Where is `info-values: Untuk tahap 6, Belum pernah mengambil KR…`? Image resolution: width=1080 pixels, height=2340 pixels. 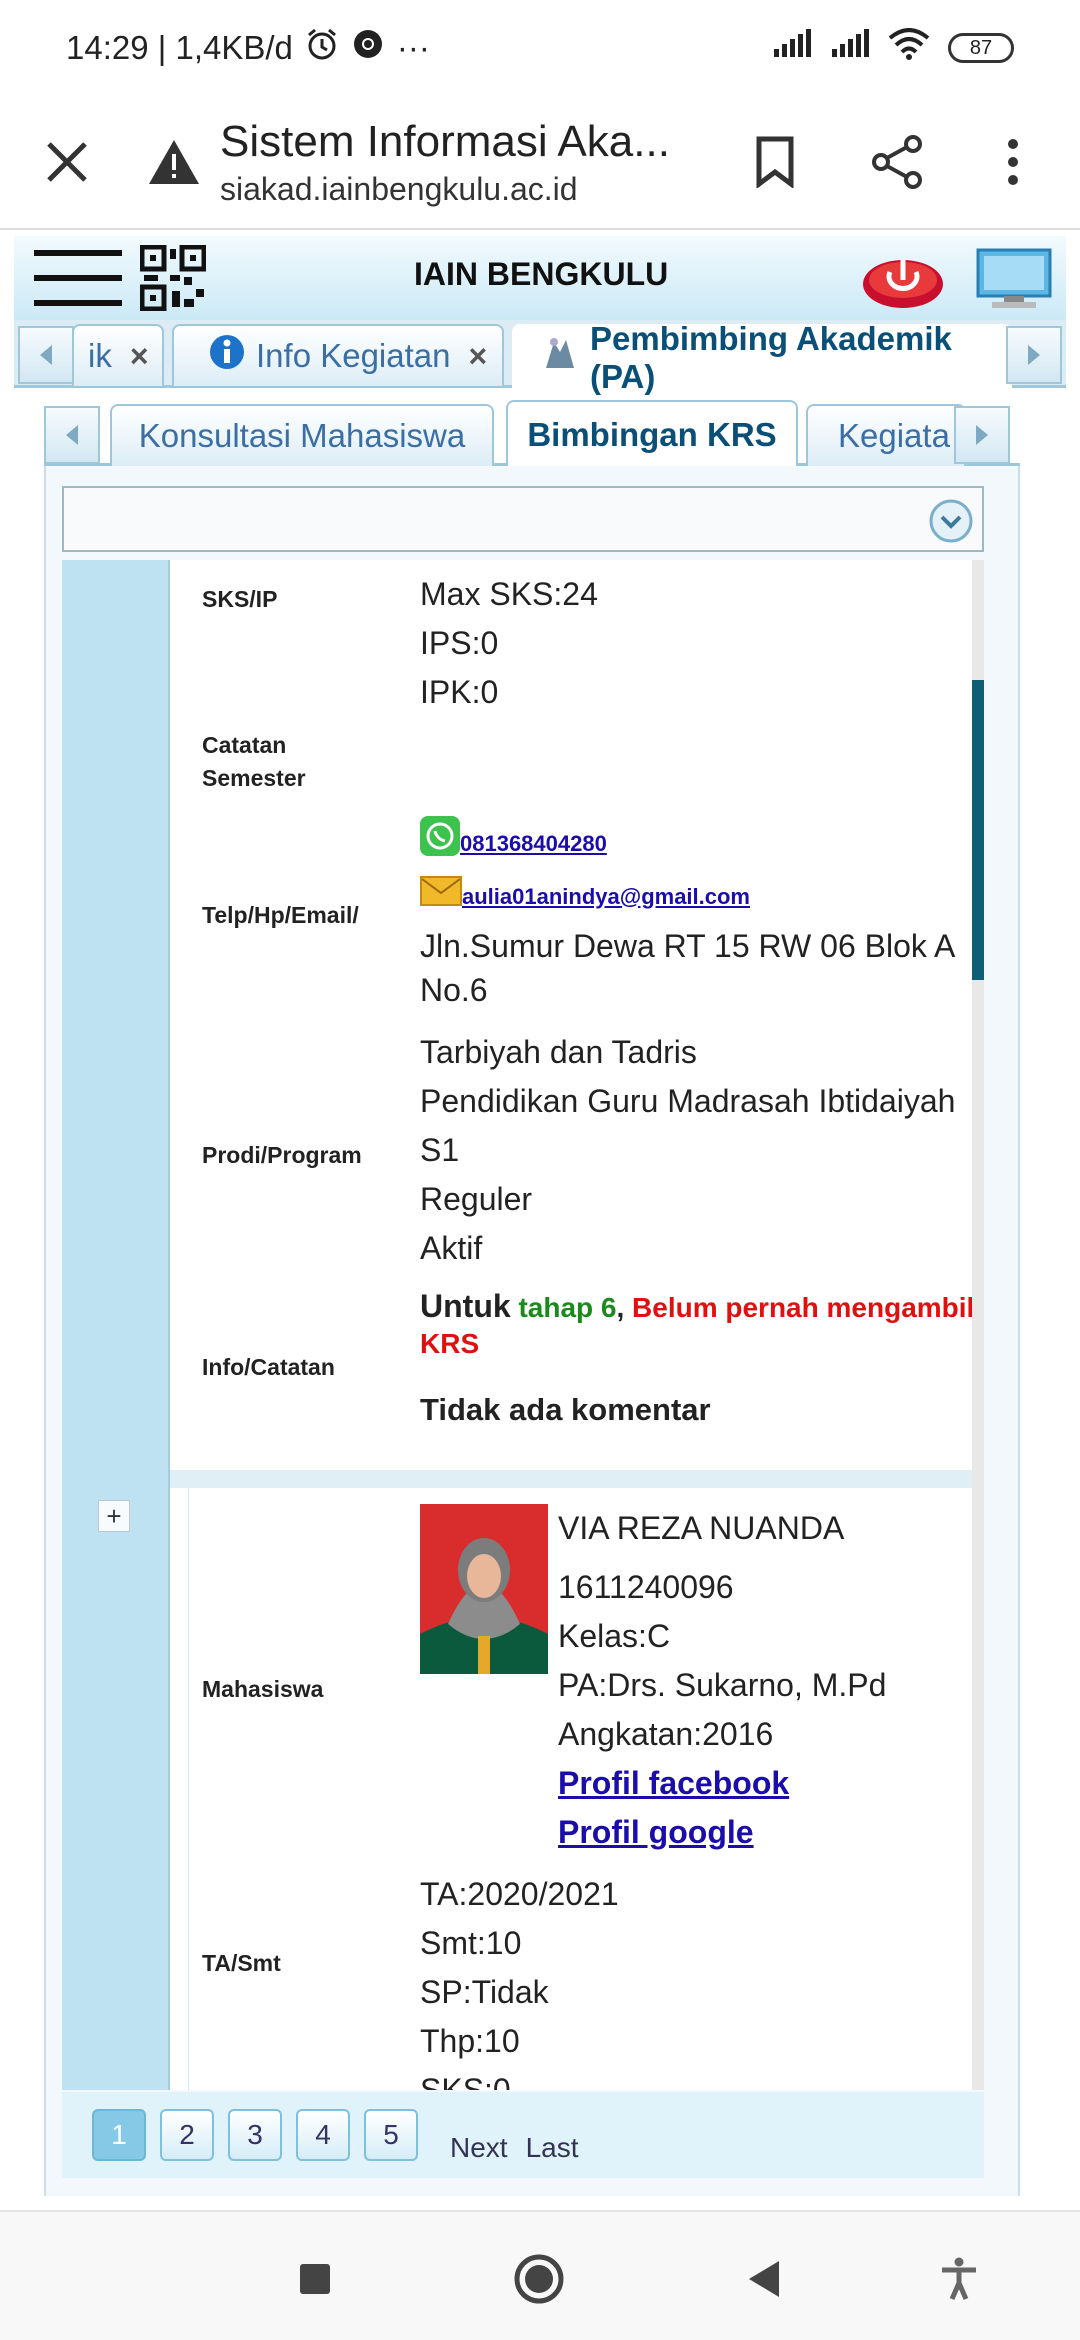 info-values: Untuk tahap 6, Belum pernah mengambil KR… is located at coordinates (700, 1358).